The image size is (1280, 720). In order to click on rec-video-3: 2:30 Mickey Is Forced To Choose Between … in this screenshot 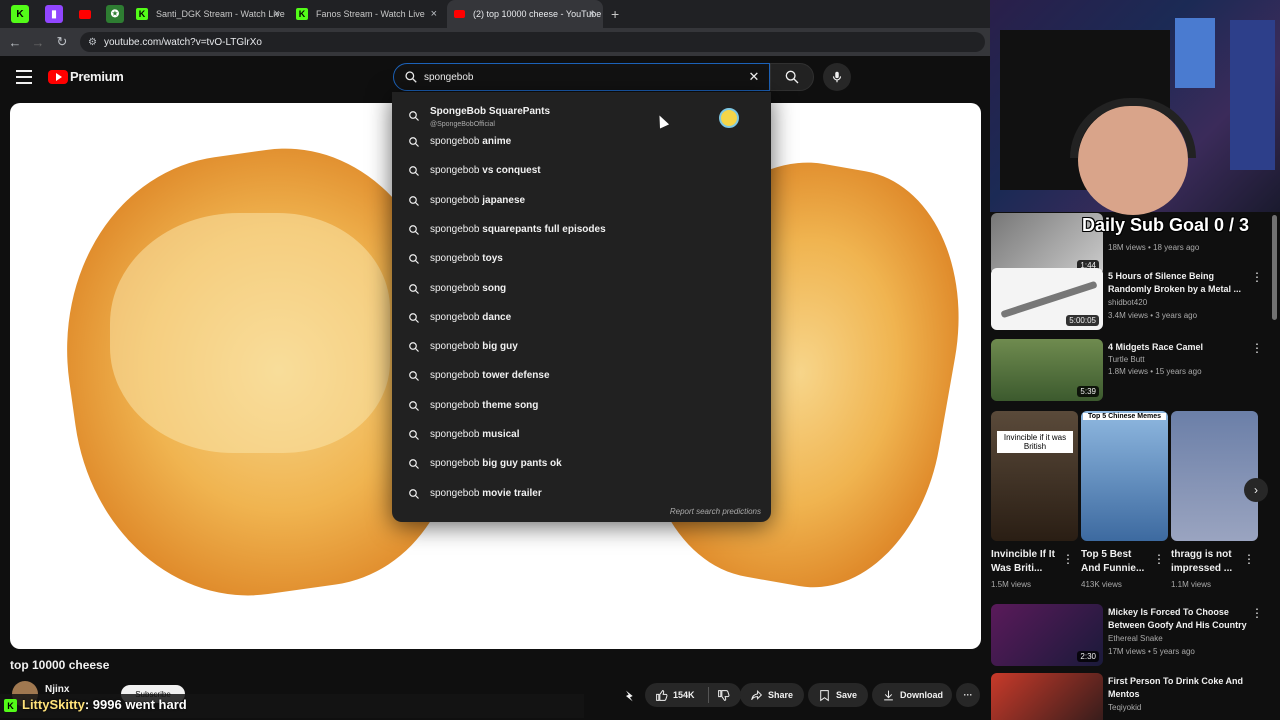, I will do `click(1135, 636)`.